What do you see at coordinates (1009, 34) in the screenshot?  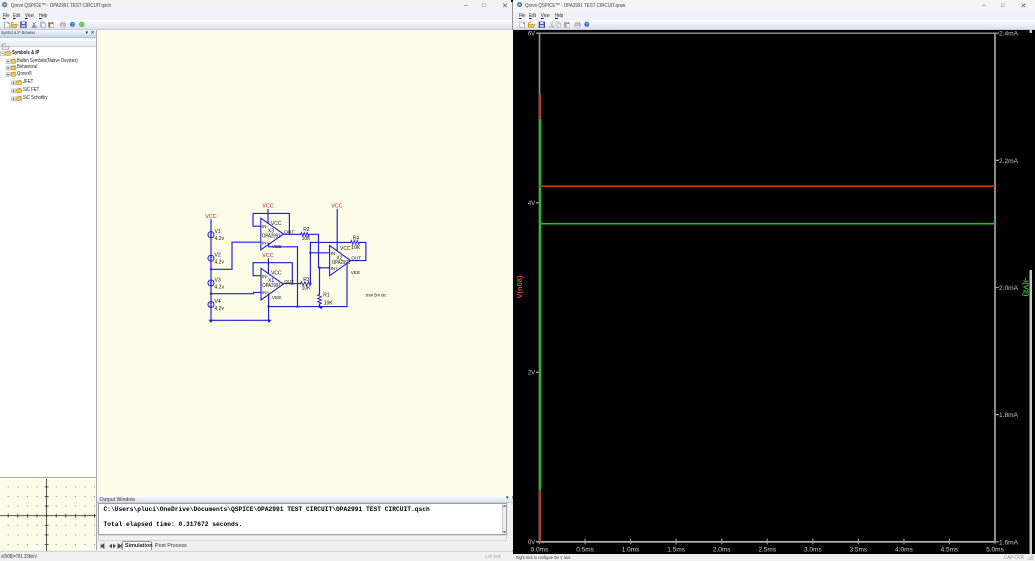 I see `svg-text: 2.4mA` at bounding box center [1009, 34].